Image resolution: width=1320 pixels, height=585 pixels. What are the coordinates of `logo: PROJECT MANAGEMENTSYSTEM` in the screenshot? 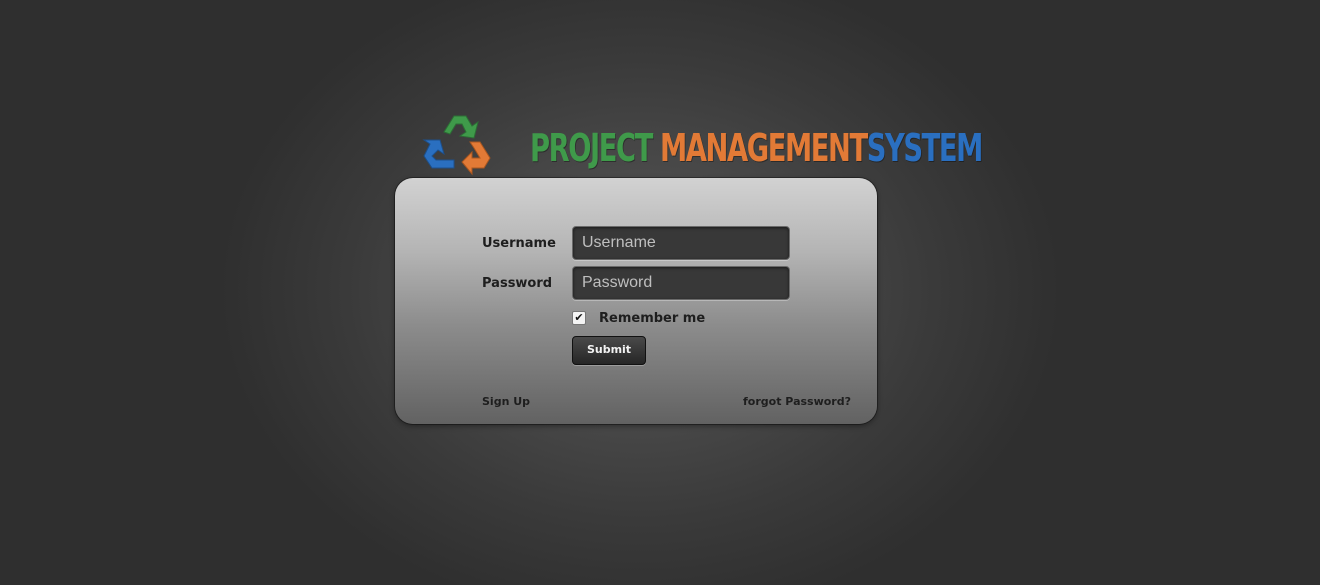 It's located at (701, 144).